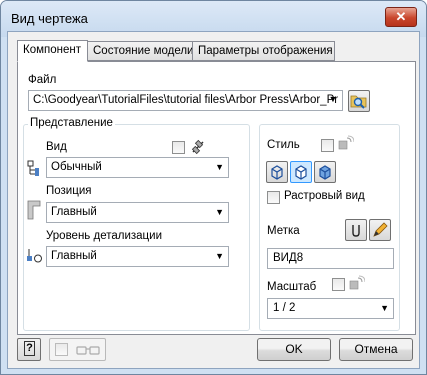 The width and height of the screenshot is (427, 375). What do you see at coordinates (88, 350) in the screenshot?
I see `glasses-icon` at bounding box center [88, 350].